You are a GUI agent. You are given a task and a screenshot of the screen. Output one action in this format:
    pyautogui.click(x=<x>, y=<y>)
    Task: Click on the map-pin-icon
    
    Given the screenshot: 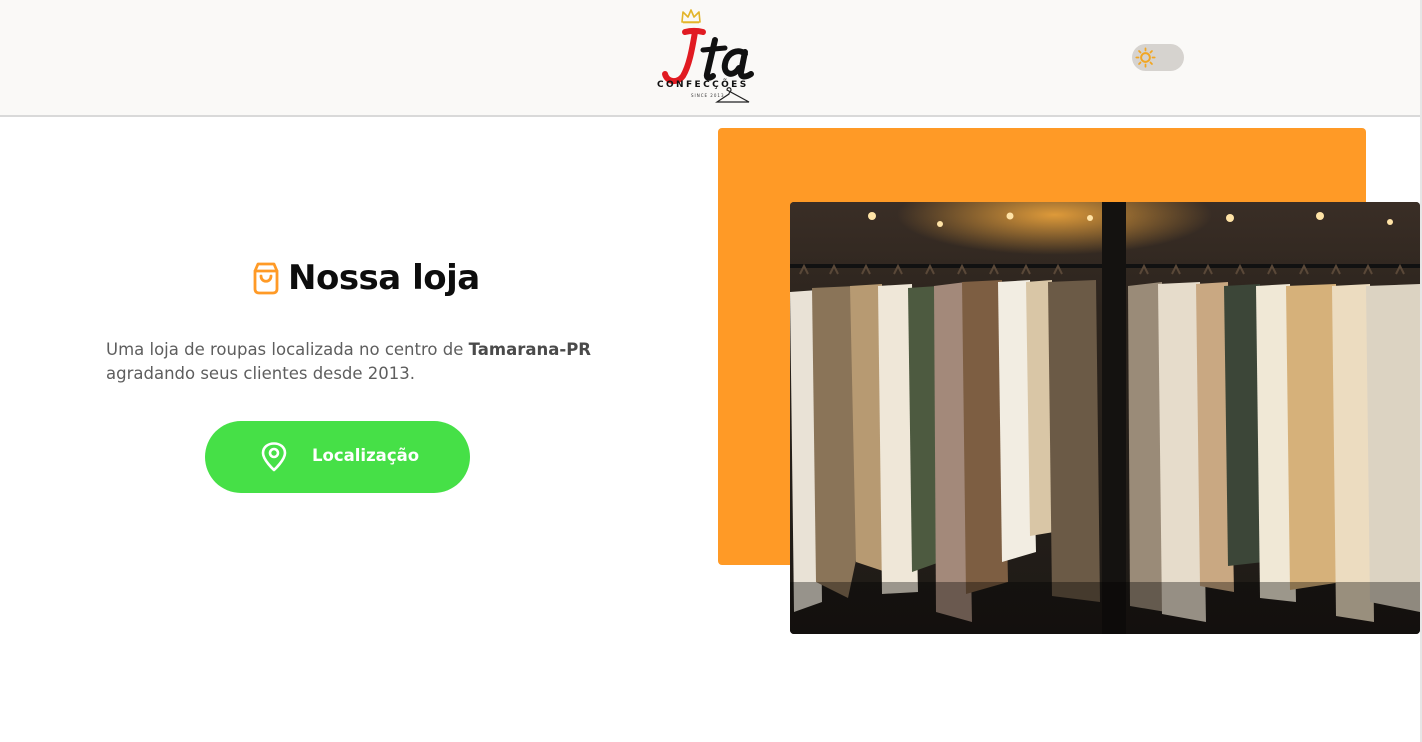 What is the action you would take?
    pyautogui.click(x=274, y=457)
    